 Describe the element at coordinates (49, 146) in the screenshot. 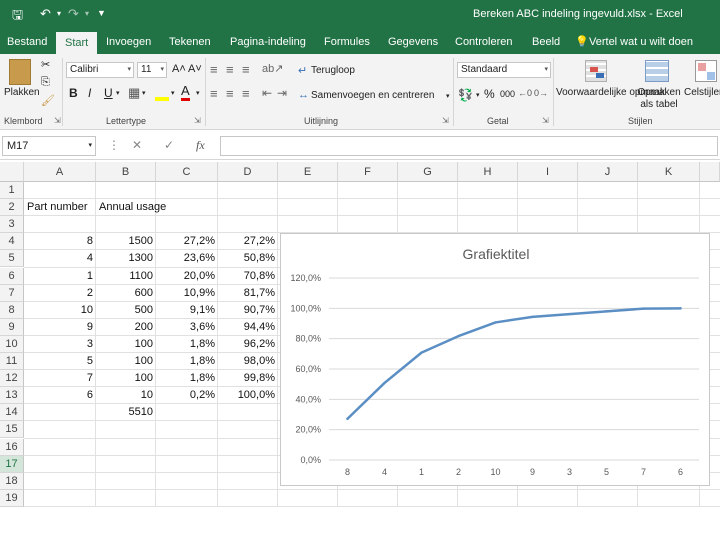

I see `name-box: M17 ▾` at that location.